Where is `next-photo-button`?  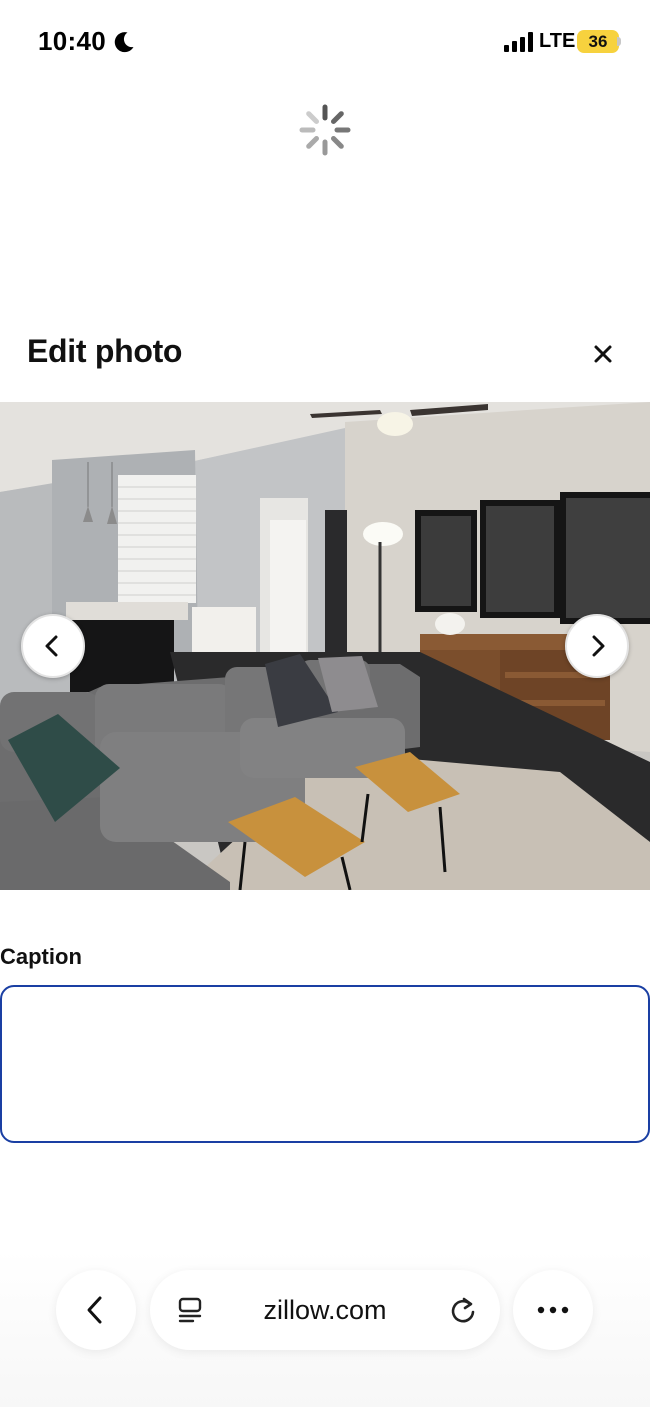 next-photo-button is located at coordinates (597, 646).